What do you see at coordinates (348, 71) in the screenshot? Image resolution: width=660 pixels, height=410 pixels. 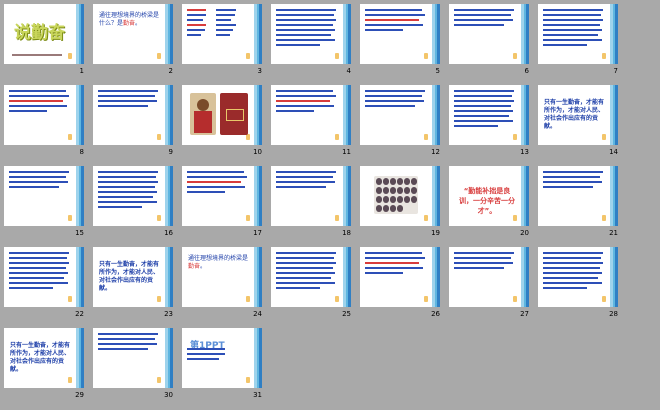 I see `slide-number: 4` at bounding box center [348, 71].